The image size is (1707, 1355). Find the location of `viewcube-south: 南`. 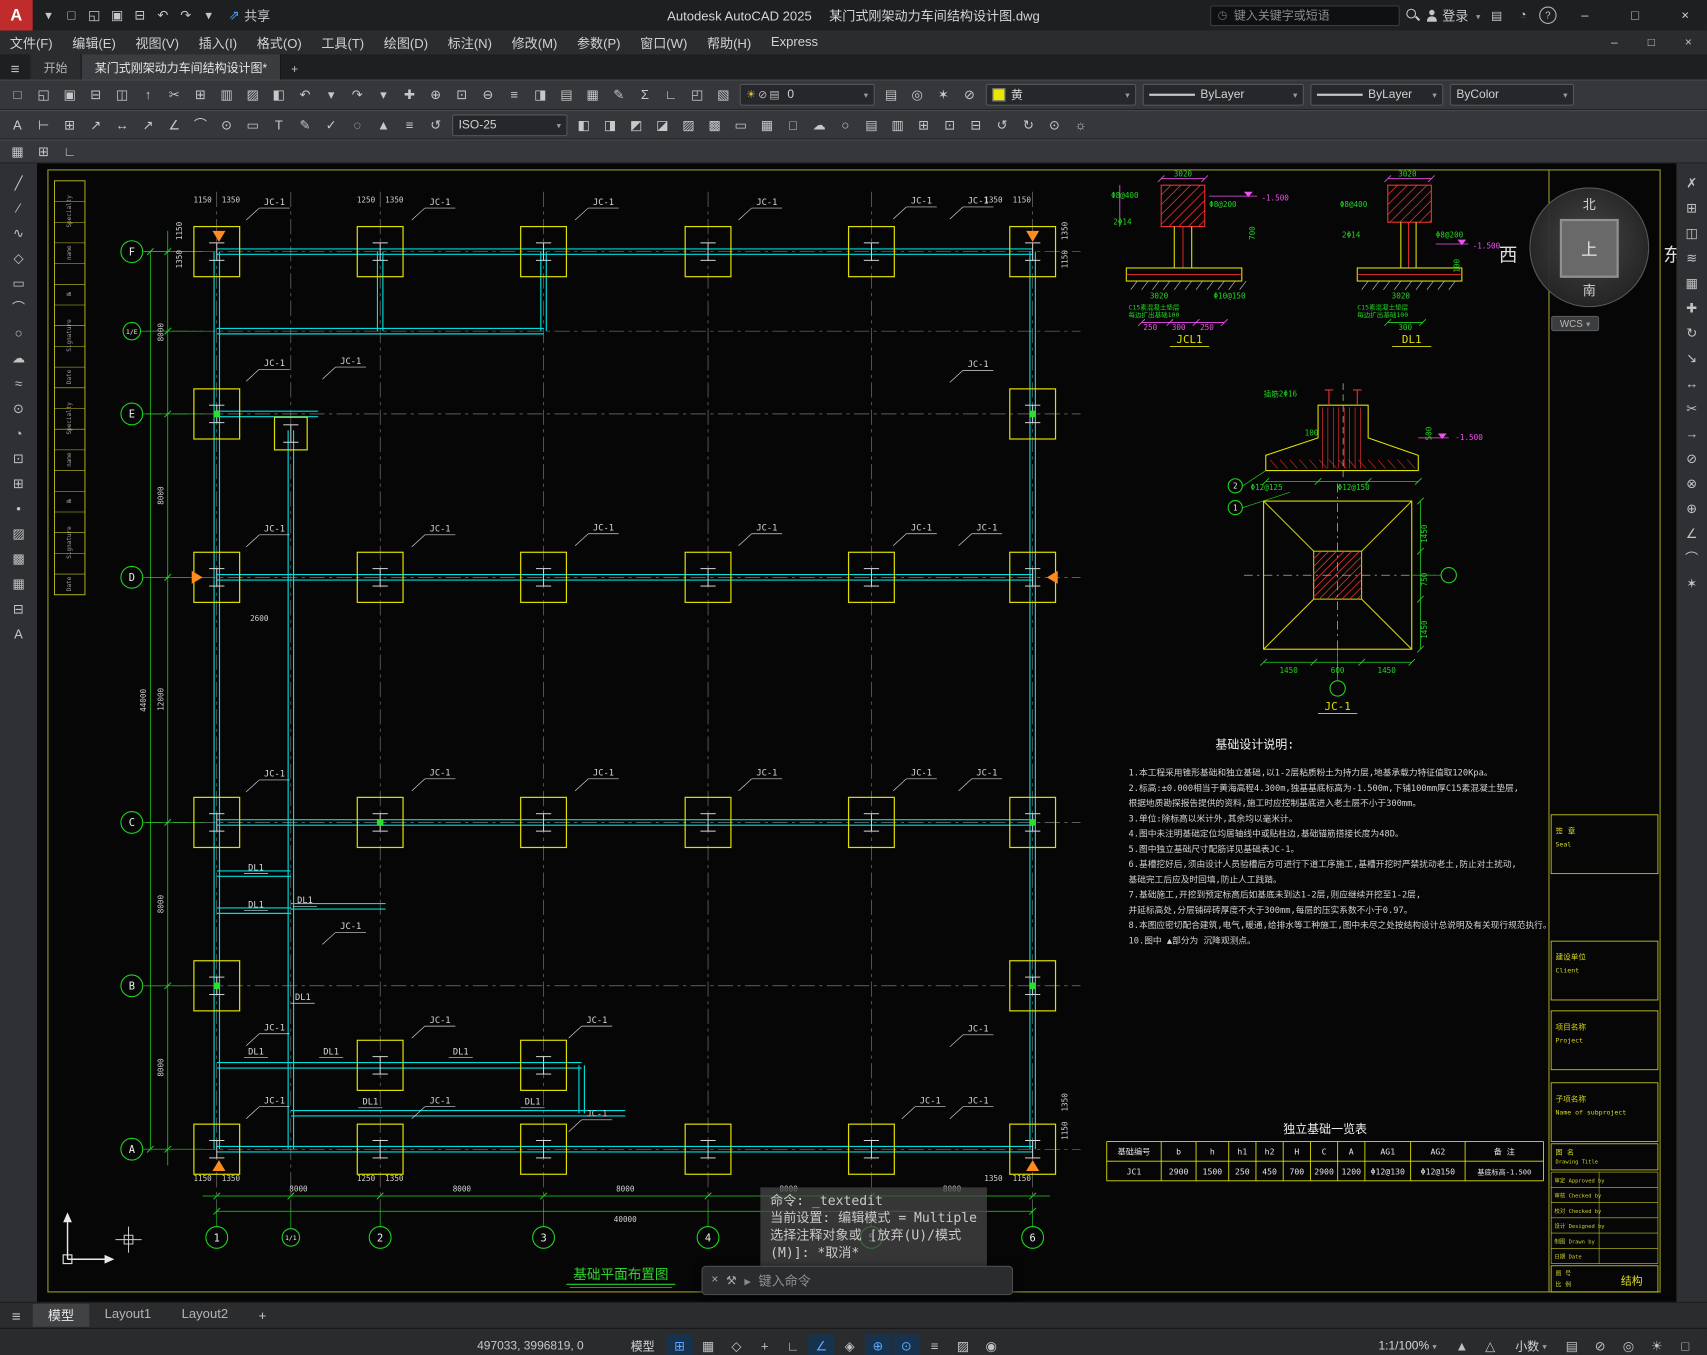

viewcube-south: 南 is located at coordinates (1589, 290).